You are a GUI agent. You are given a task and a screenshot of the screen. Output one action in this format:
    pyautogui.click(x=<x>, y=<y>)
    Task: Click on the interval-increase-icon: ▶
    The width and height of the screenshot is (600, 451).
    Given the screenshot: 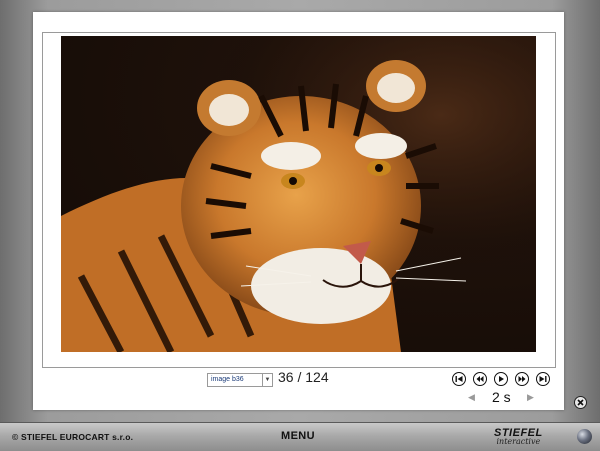 What is the action you would take?
    pyautogui.click(x=530, y=397)
    